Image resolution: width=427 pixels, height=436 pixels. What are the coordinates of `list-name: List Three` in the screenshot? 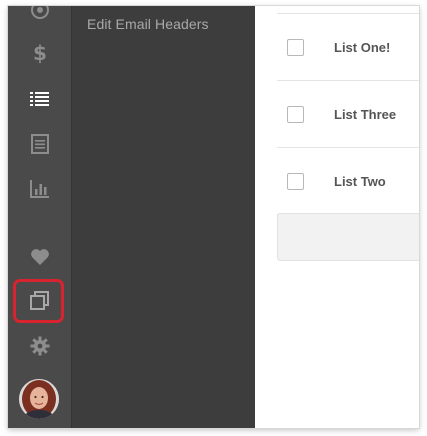 It's located at (365, 114).